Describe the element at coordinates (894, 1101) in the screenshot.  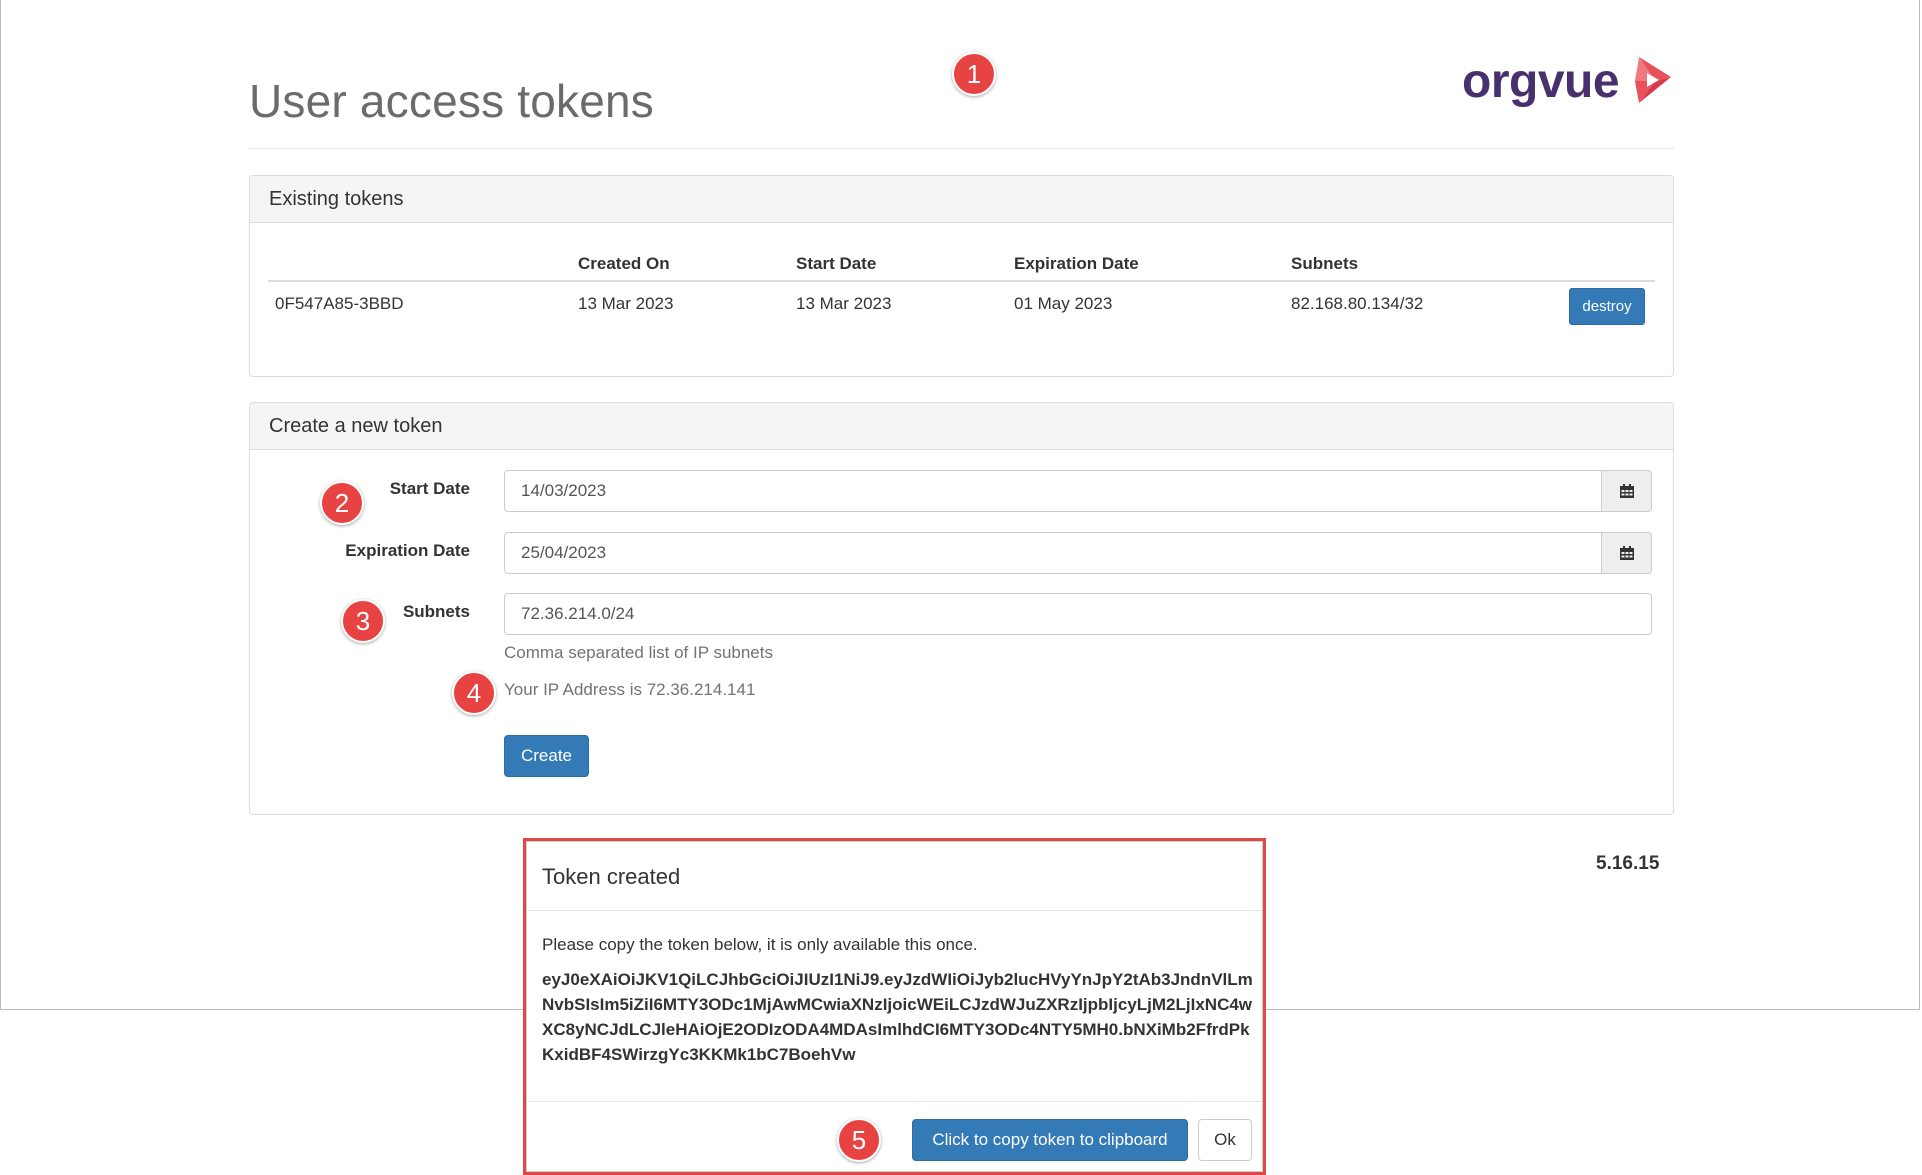
I see `modal-footer-divider` at that location.